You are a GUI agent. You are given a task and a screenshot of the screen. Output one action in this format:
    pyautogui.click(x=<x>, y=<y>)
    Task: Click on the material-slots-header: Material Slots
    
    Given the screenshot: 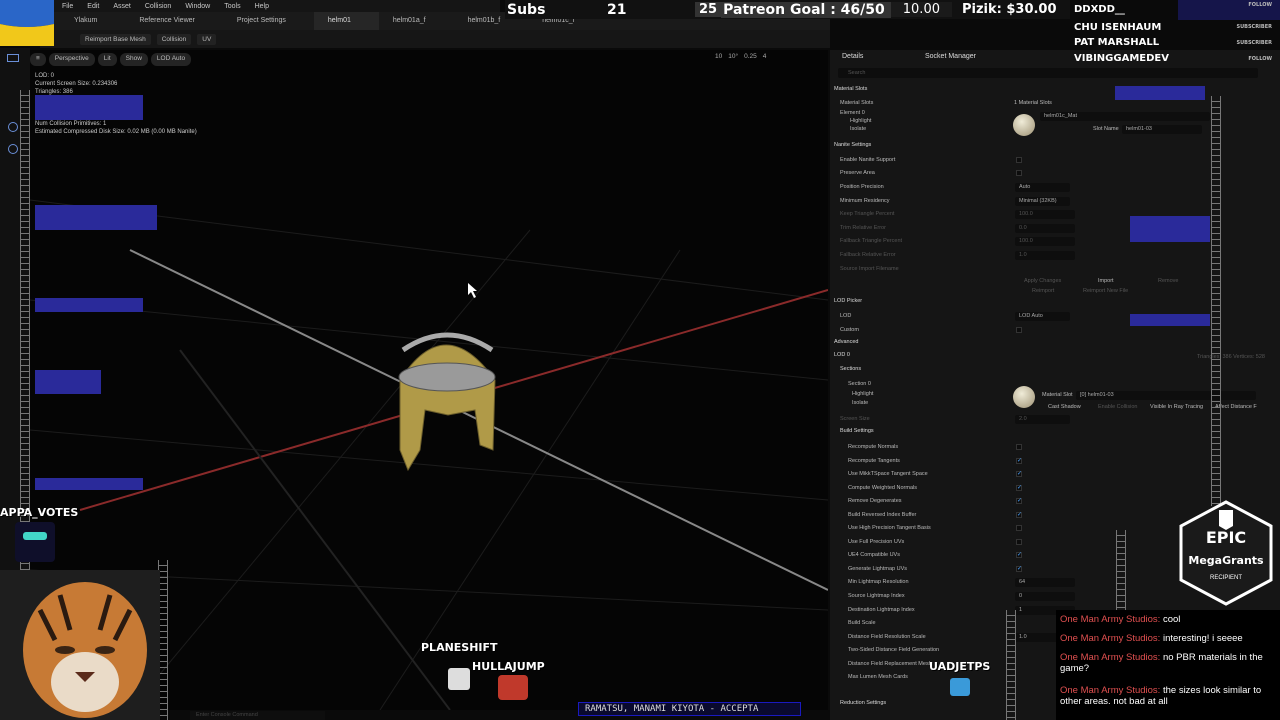 What is the action you would take?
    pyautogui.click(x=850, y=89)
    